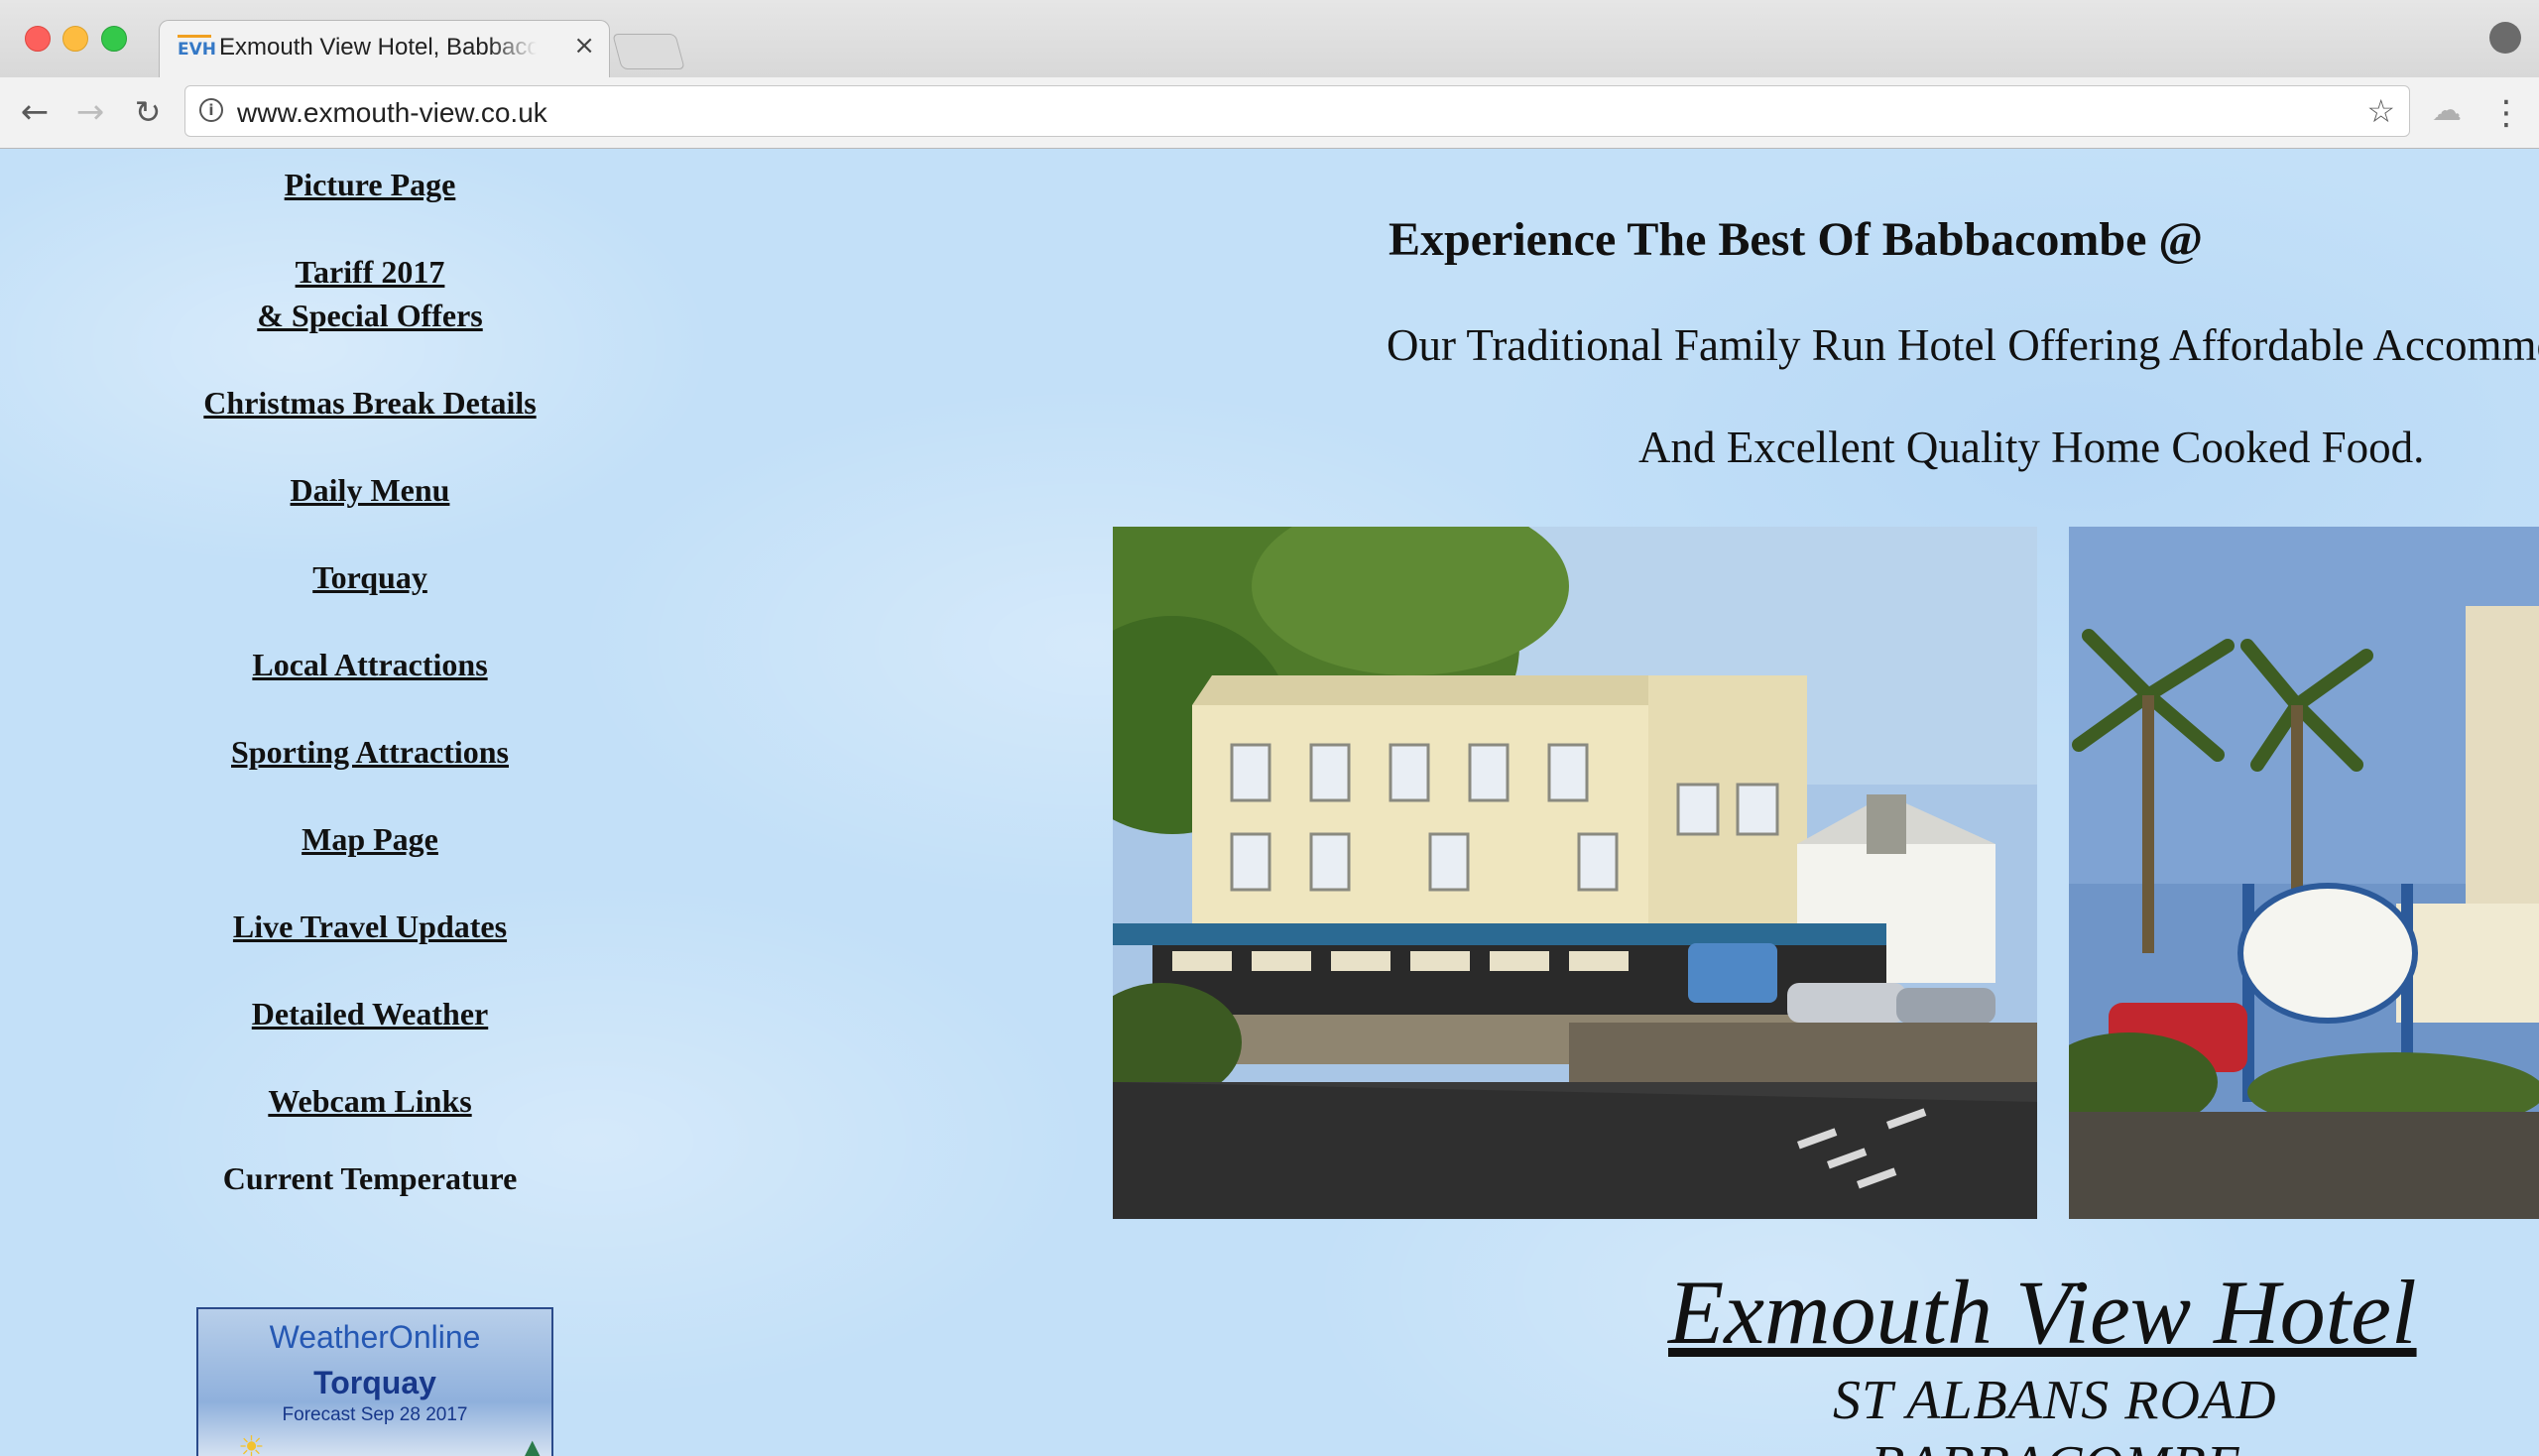  Describe the element at coordinates (649, 51) in the screenshot. I see `new-tab-button` at that location.